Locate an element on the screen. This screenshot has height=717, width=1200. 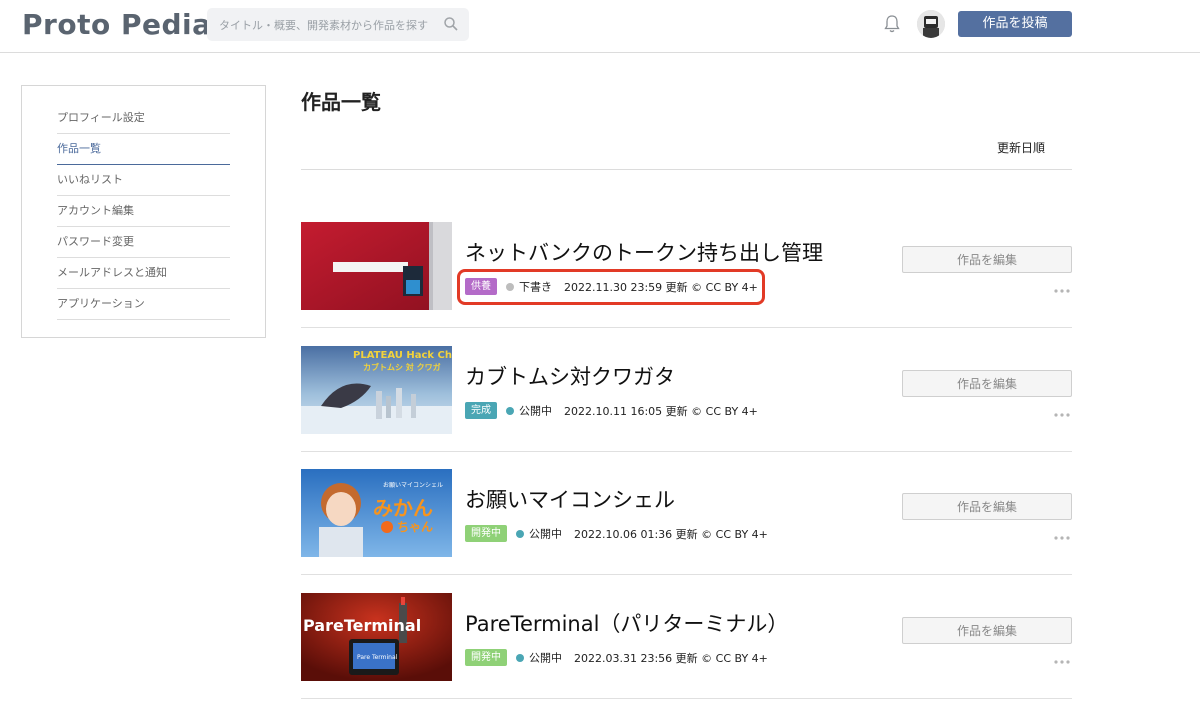
site-logo: Proto Pedia is located at coordinates (116, 24).